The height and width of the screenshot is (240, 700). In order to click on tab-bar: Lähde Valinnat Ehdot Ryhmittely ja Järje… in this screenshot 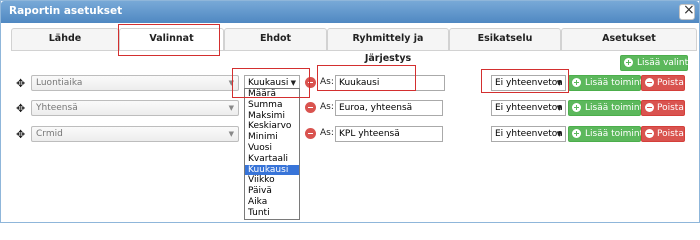, I will do `click(354, 46)`.